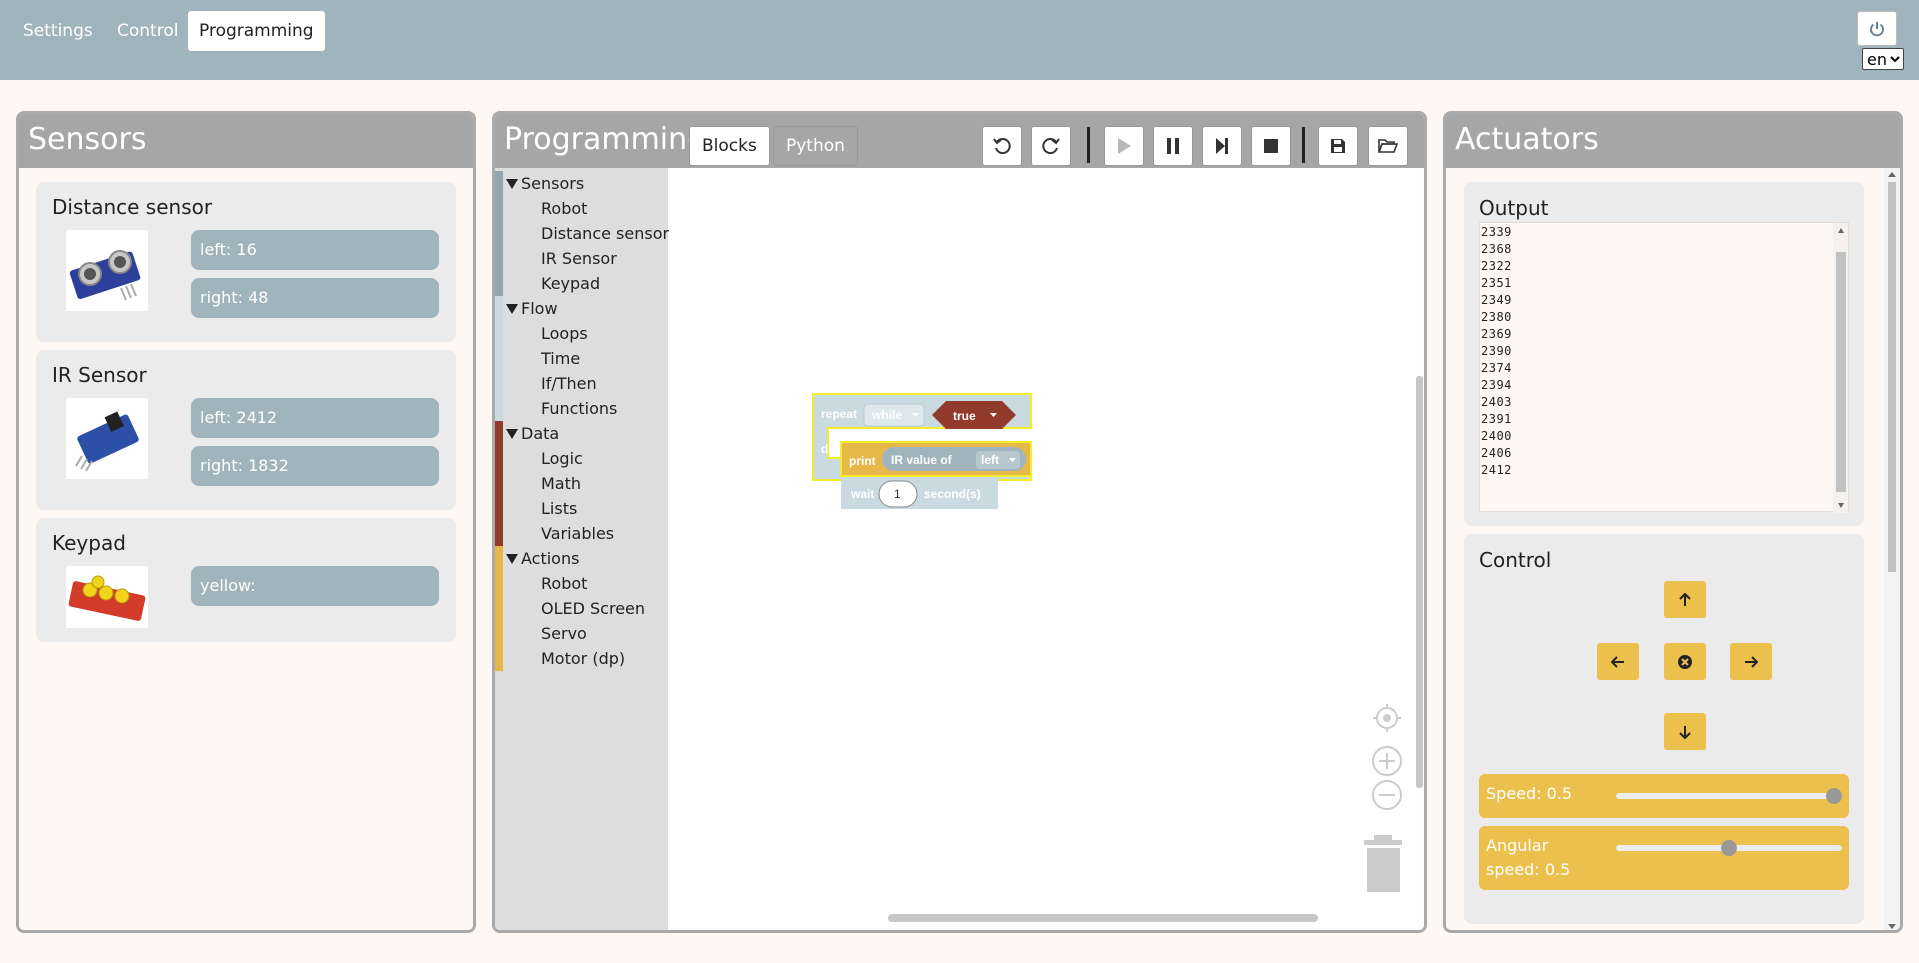  What do you see at coordinates (581, 633) in the screenshot?
I see `toolbox-item-servo: Servo` at bounding box center [581, 633].